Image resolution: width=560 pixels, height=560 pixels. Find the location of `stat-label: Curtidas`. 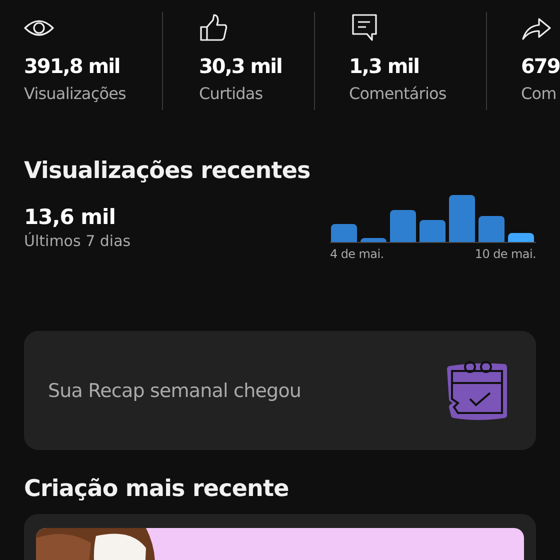

stat-label: Curtidas is located at coordinates (231, 93).